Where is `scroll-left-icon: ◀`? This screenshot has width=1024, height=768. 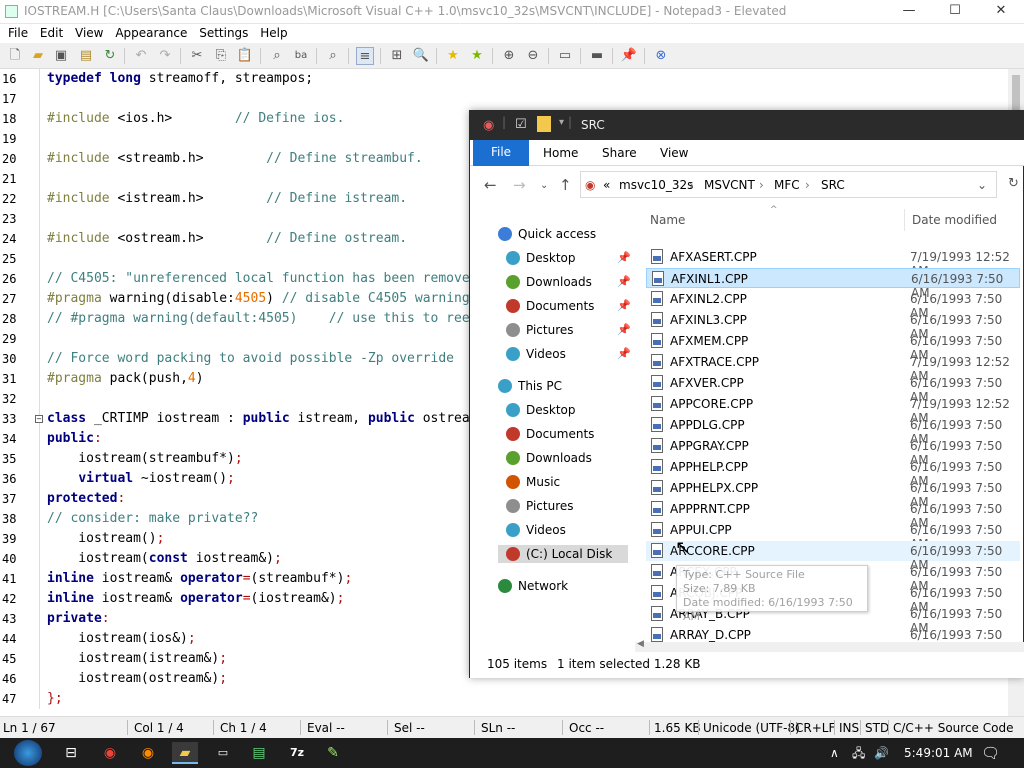 scroll-left-icon: ◀ is located at coordinates (640, 644).